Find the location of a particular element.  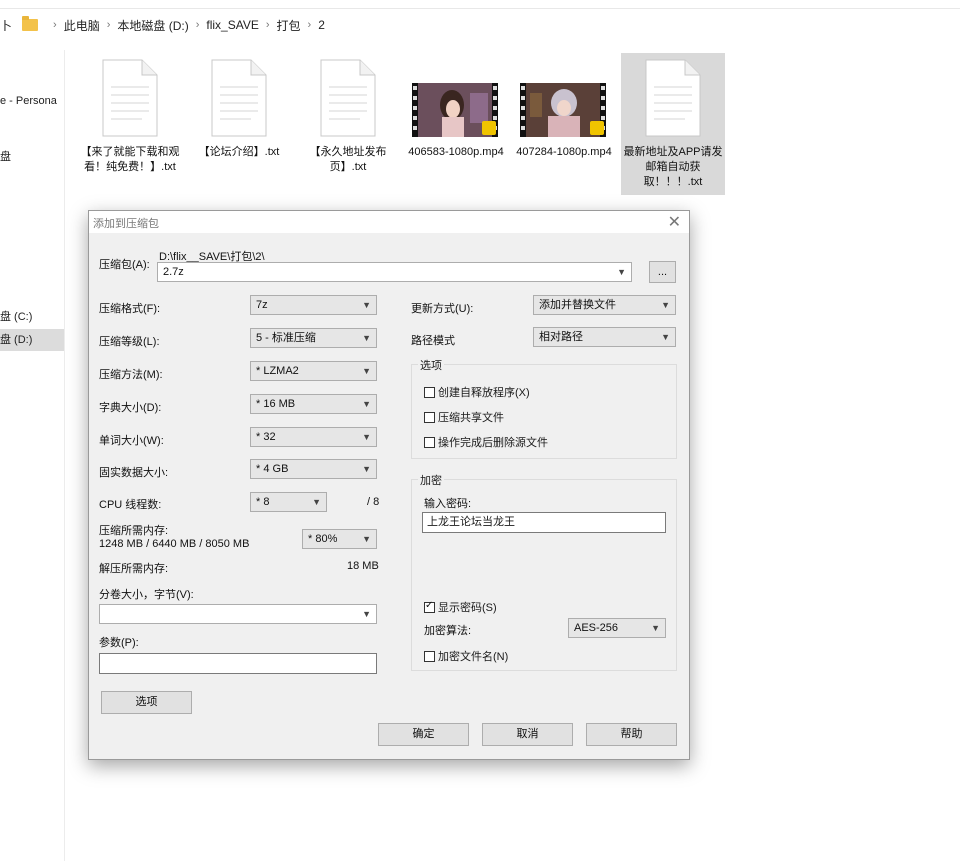

sidebar-item-drive-c: 盘 (C:) is located at coordinates (32, 316).